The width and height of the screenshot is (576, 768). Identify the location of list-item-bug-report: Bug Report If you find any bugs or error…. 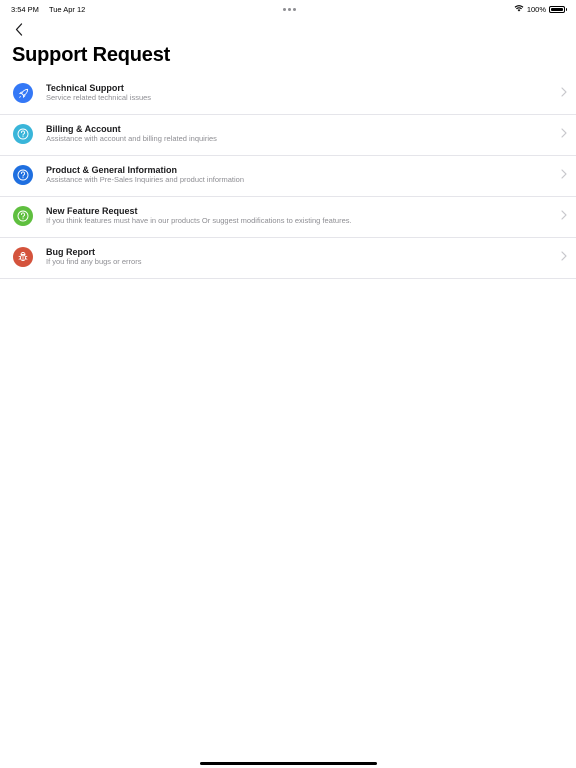
(288, 258).